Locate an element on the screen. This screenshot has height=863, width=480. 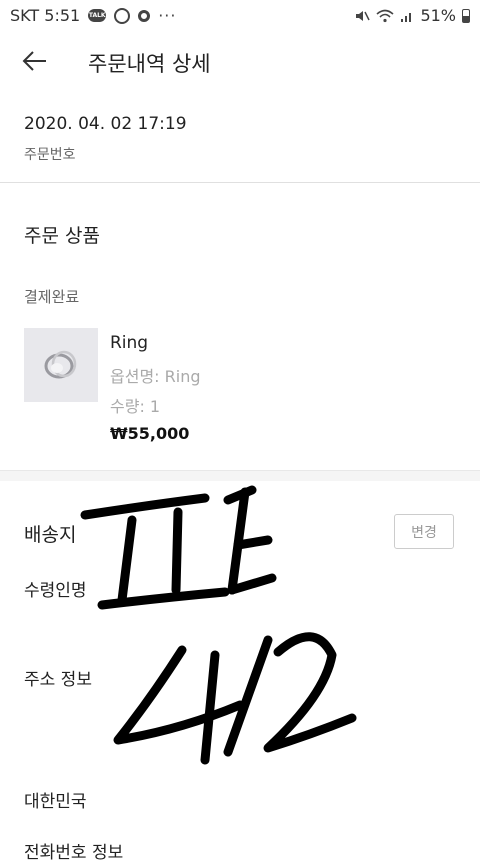
page-title: 주문내역 상세 is located at coordinates (149, 64).